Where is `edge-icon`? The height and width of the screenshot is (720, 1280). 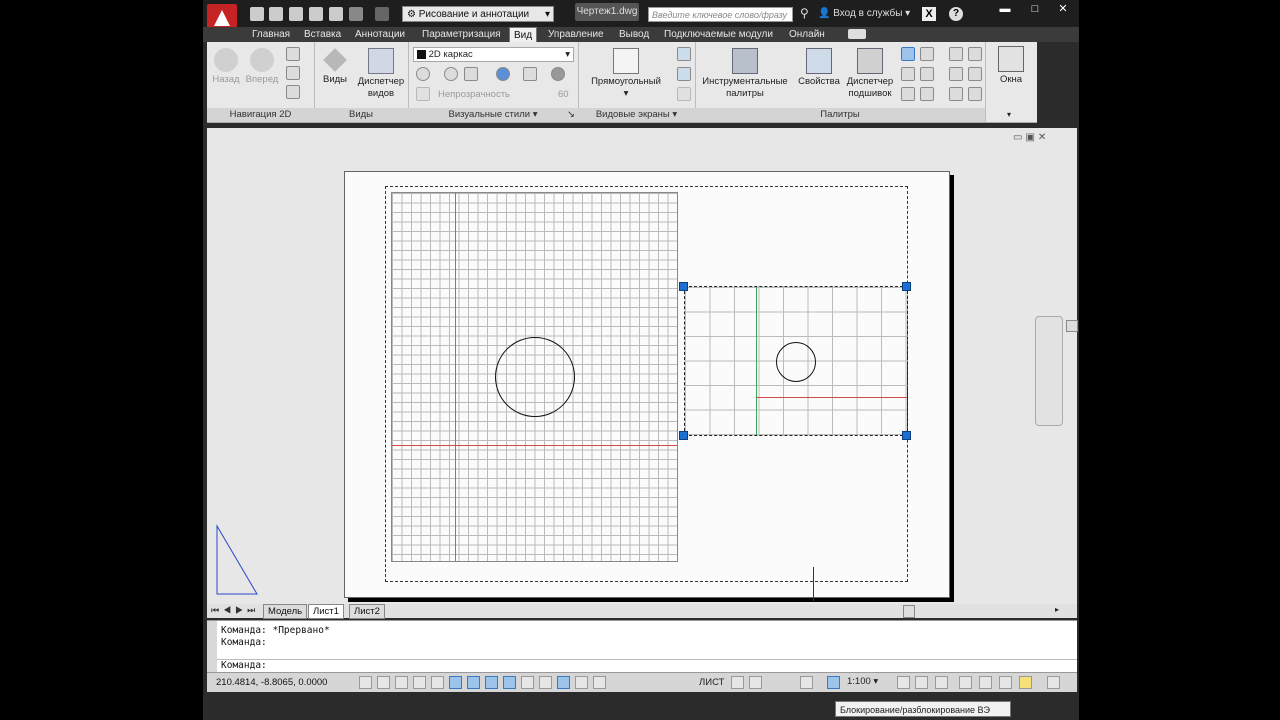
edge-icon is located at coordinates (423, 74).